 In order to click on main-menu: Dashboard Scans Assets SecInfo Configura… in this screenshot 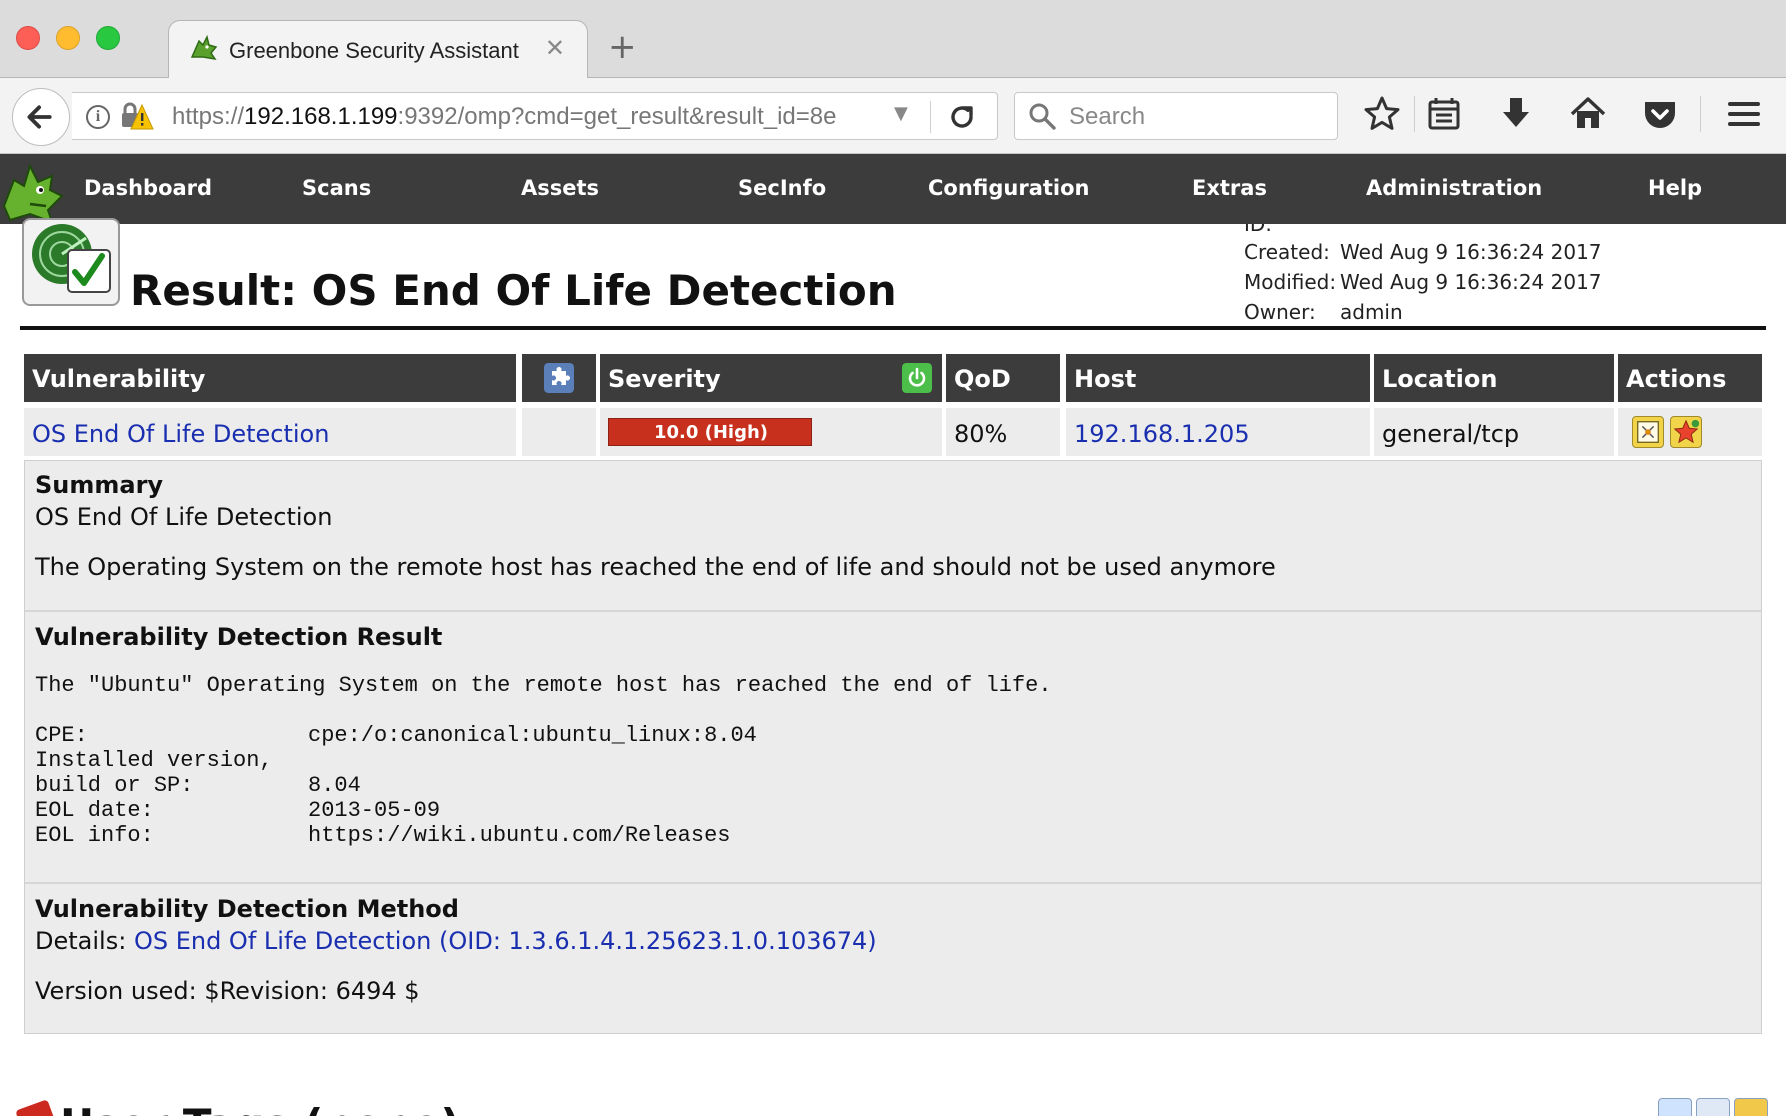, I will do `click(893, 189)`.